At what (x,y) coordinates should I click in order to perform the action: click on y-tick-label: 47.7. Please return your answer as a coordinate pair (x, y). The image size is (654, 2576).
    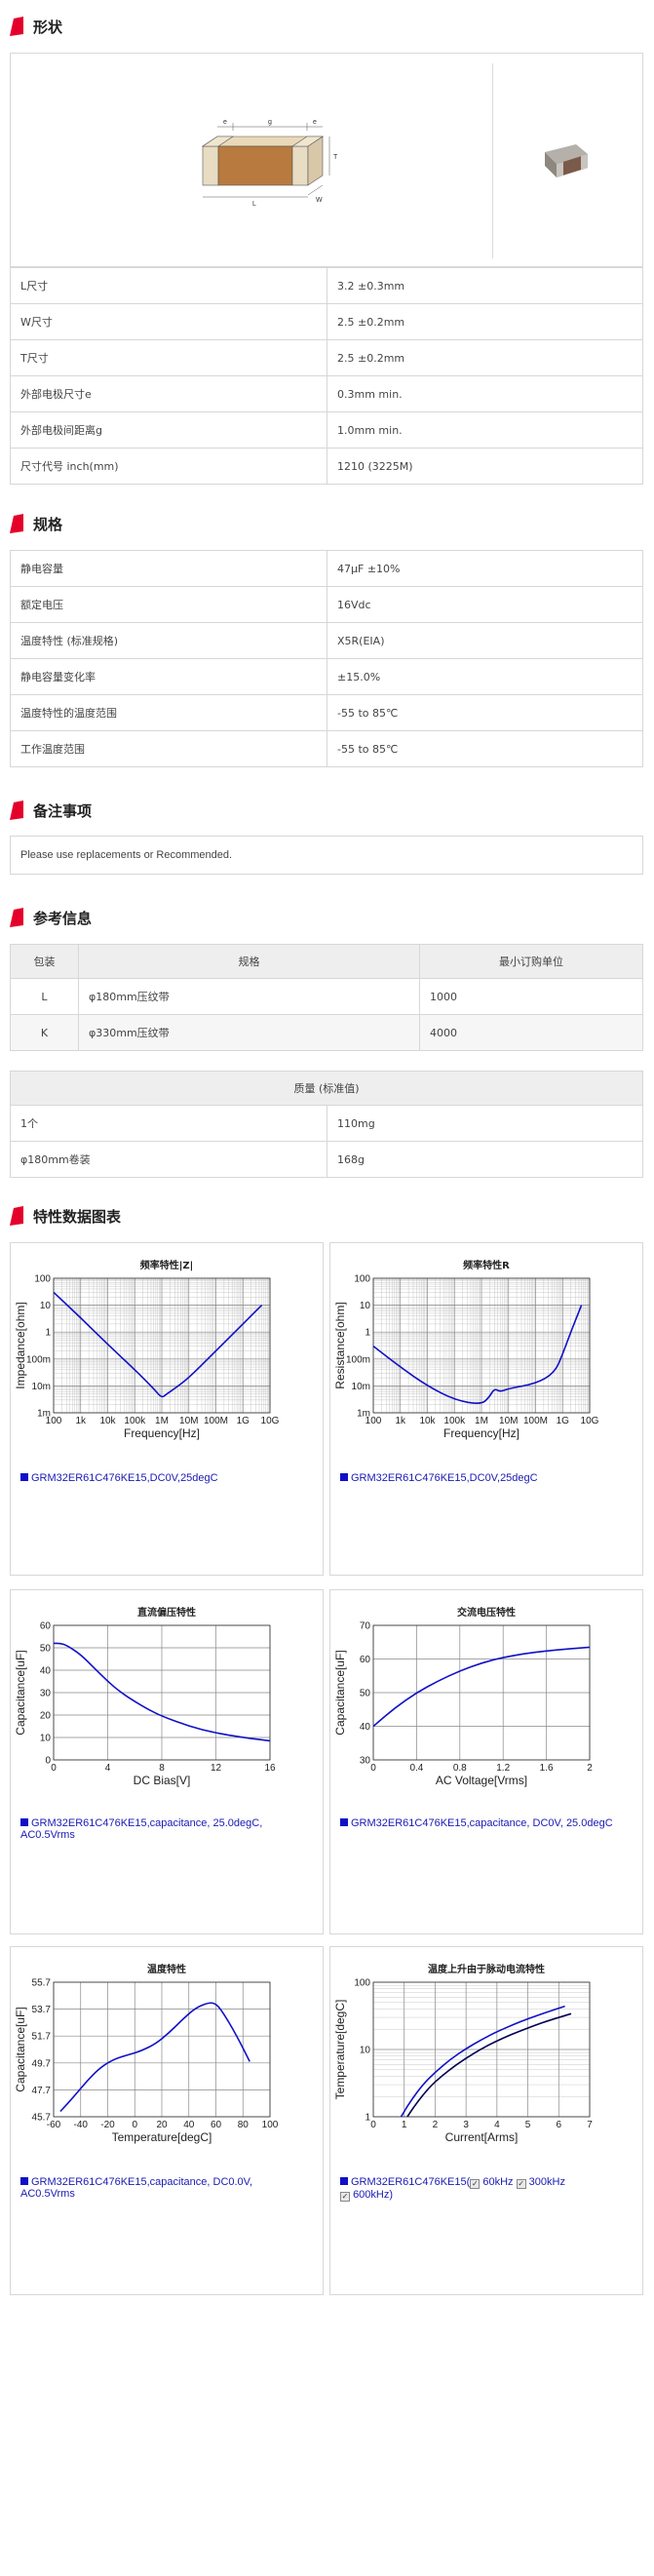
    Looking at the image, I should click on (42, 2091).